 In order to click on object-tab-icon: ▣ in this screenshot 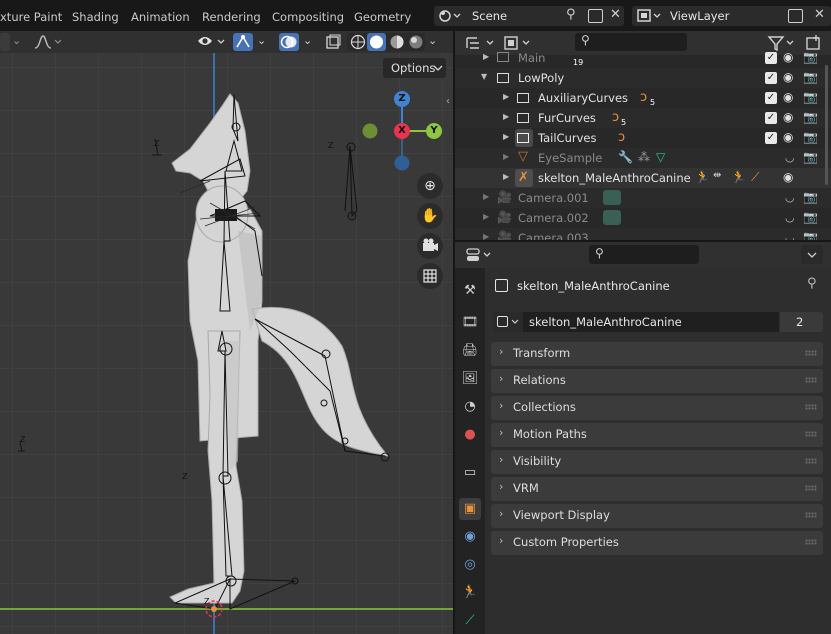, I will do `click(470, 509)`.